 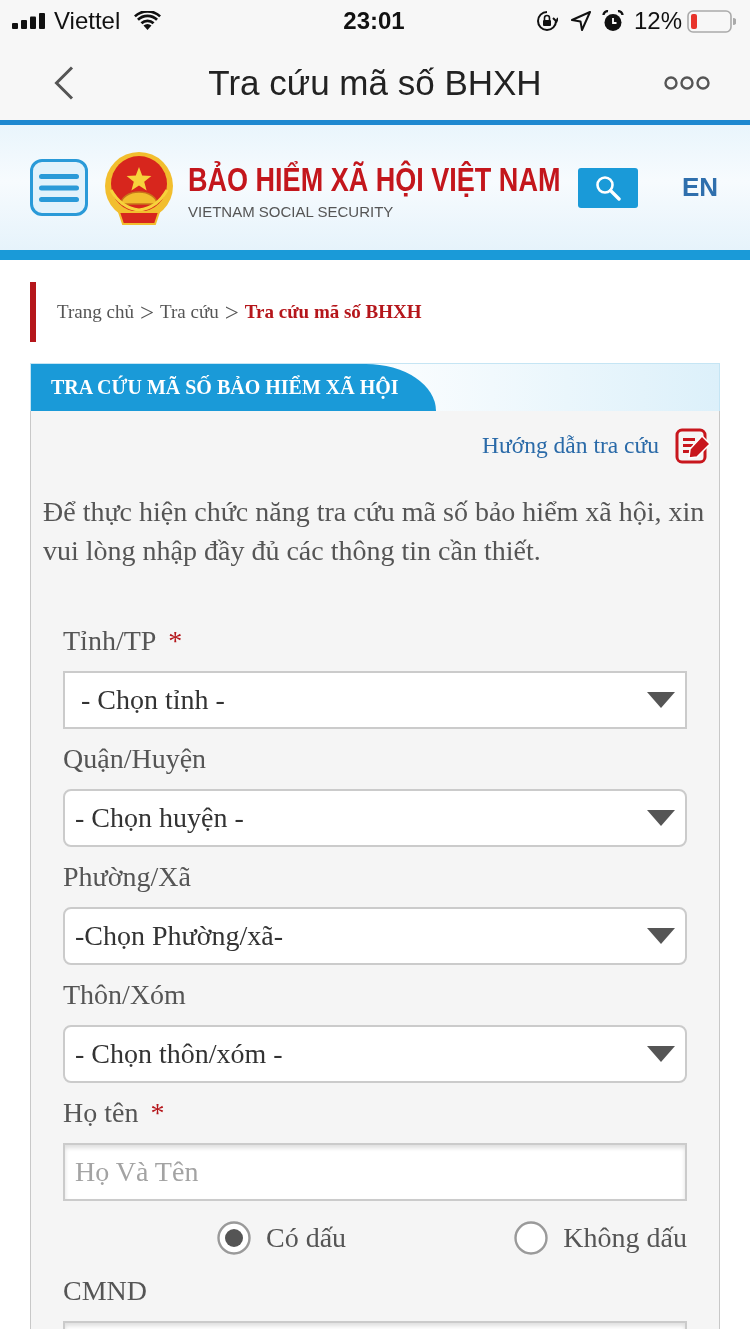 What do you see at coordinates (375, 1054) in the screenshot?
I see `dropdown-field: - Chọn thôn/xóm -` at bounding box center [375, 1054].